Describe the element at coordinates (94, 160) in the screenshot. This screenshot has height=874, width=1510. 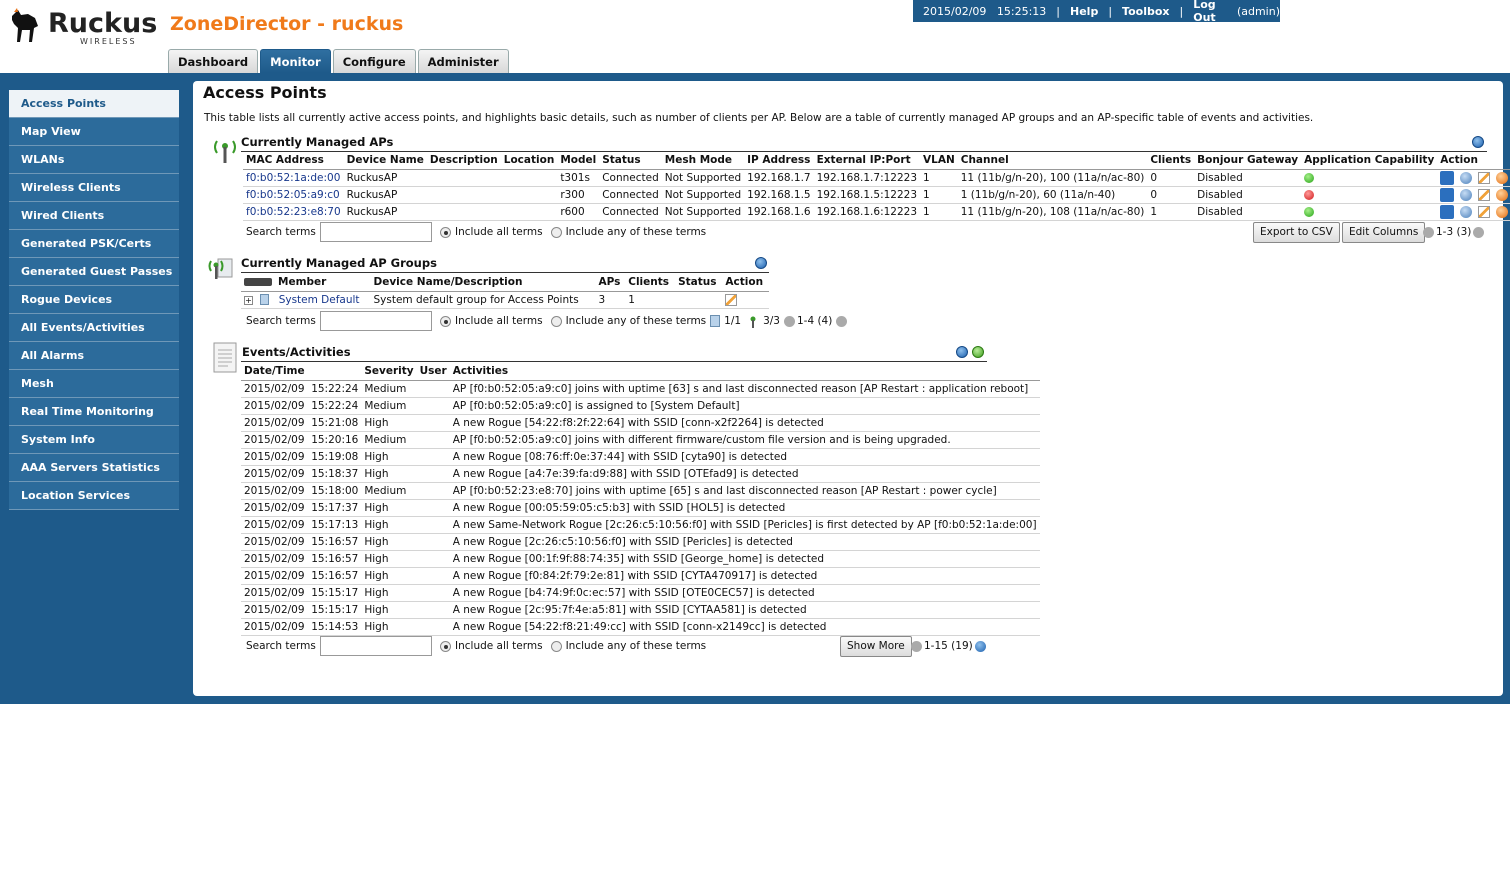
I see `sidebar-item-wlans: WLANs` at that location.